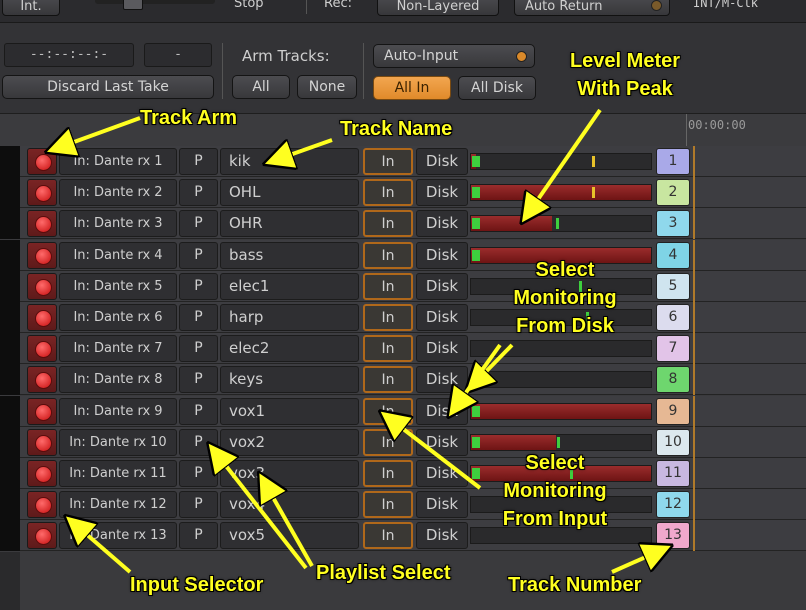  Describe the element at coordinates (673, 473) in the screenshot. I see `track-number-badge: 11` at that location.